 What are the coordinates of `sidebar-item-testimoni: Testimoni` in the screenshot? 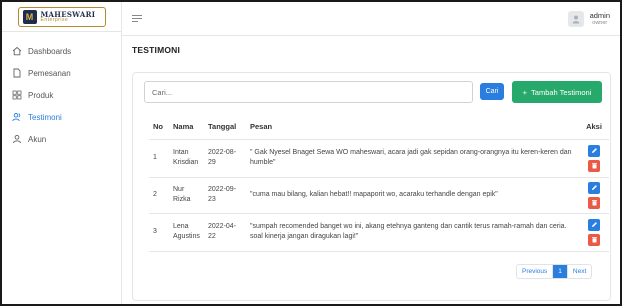 It's located at (61, 117).